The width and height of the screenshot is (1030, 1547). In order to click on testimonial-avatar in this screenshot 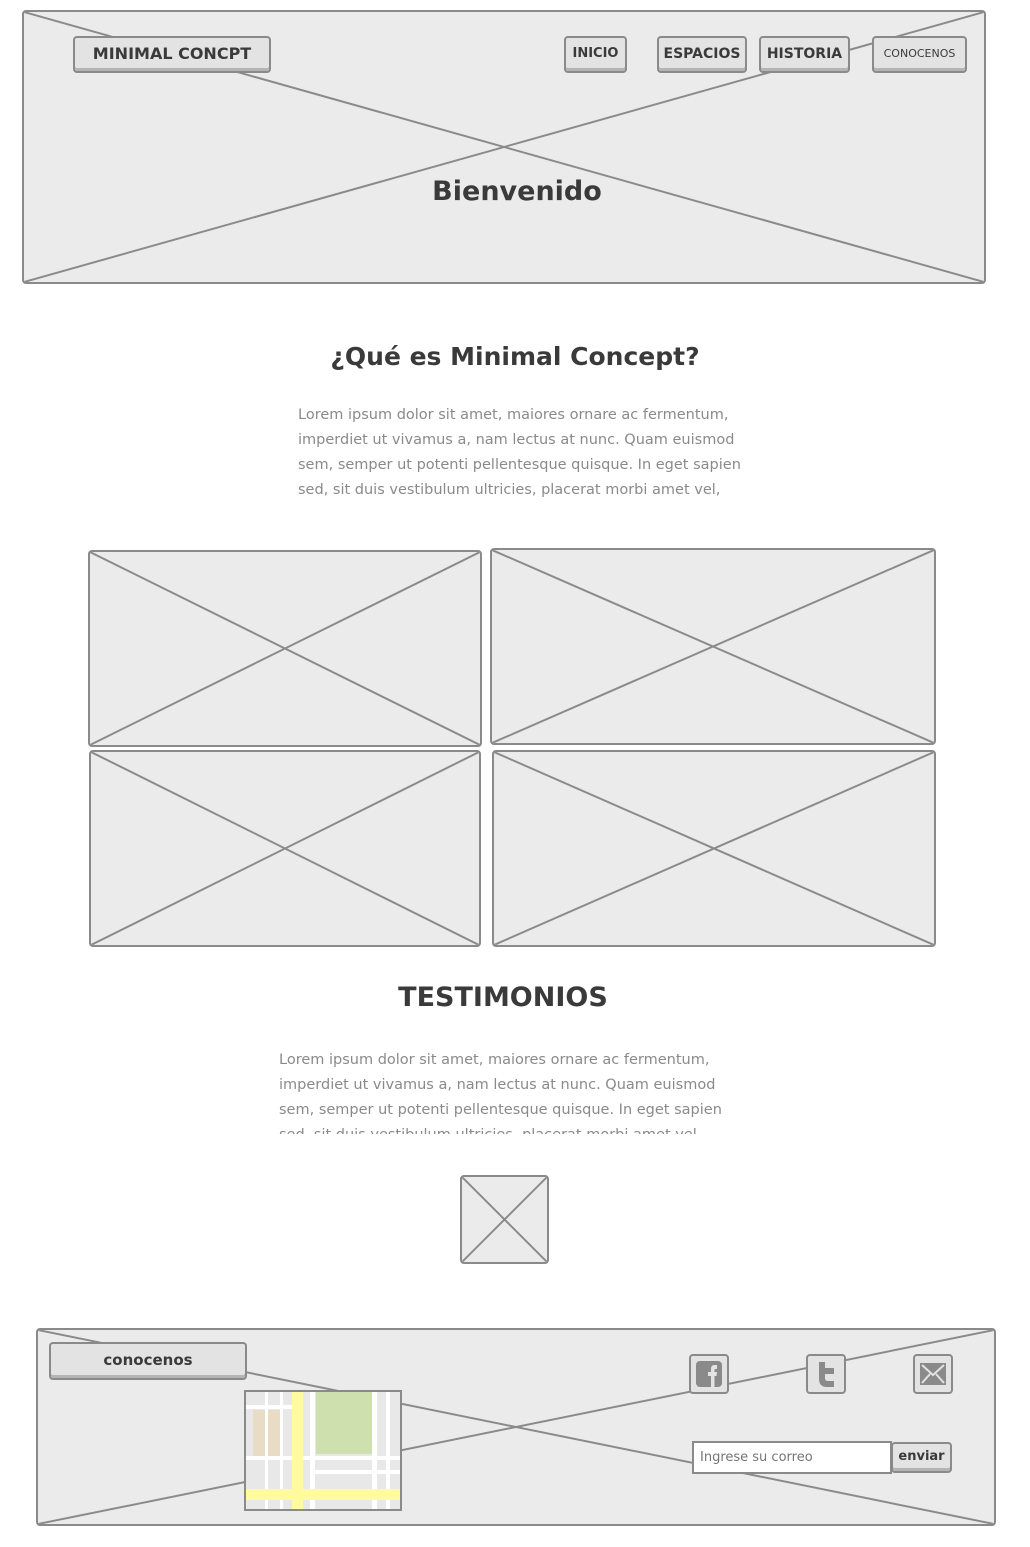, I will do `click(504, 1219)`.